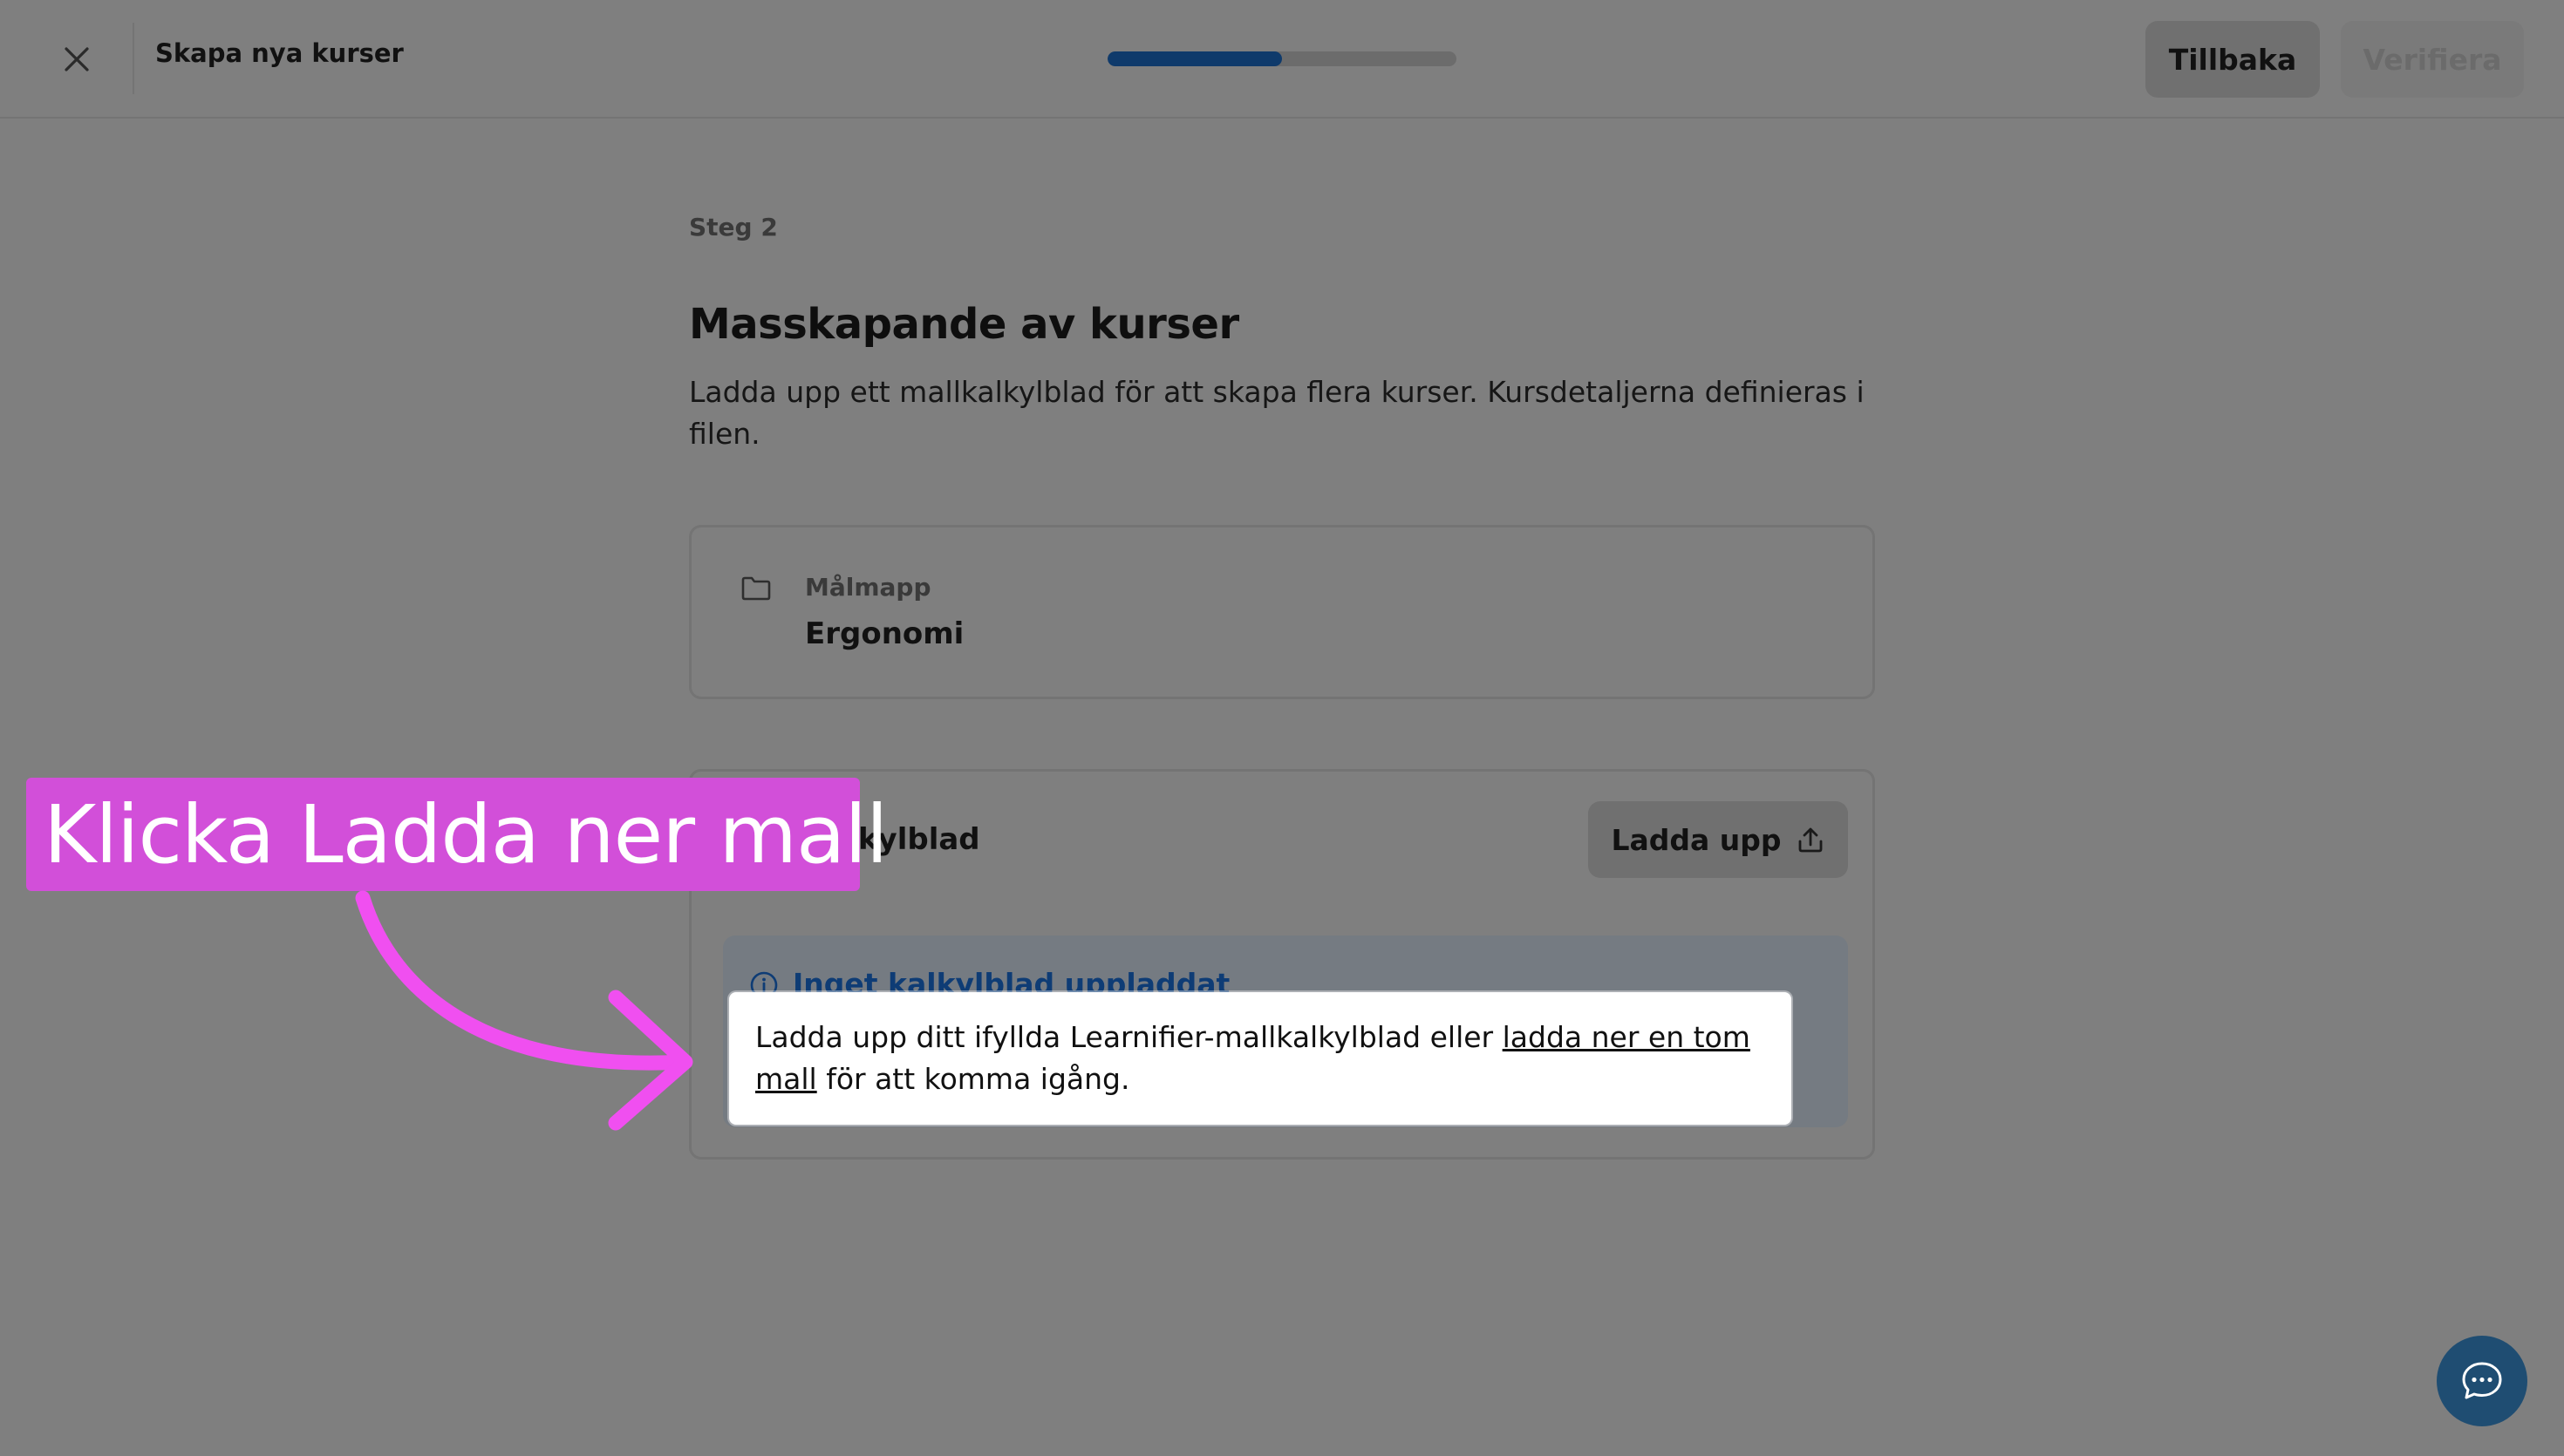 The height and width of the screenshot is (1456, 2564). Describe the element at coordinates (279, 53) in the screenshot. I see `page-header-title: Skapa nya kurser` at that location.